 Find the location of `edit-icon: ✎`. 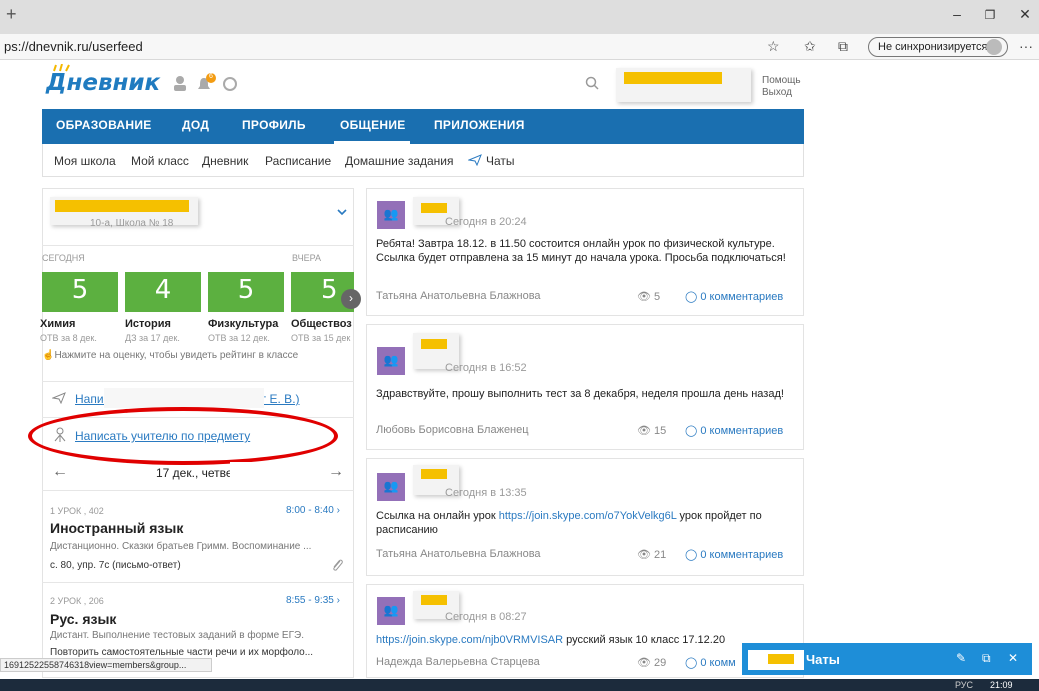

edit-icon: ✎ is located at coordinates (964, 659).